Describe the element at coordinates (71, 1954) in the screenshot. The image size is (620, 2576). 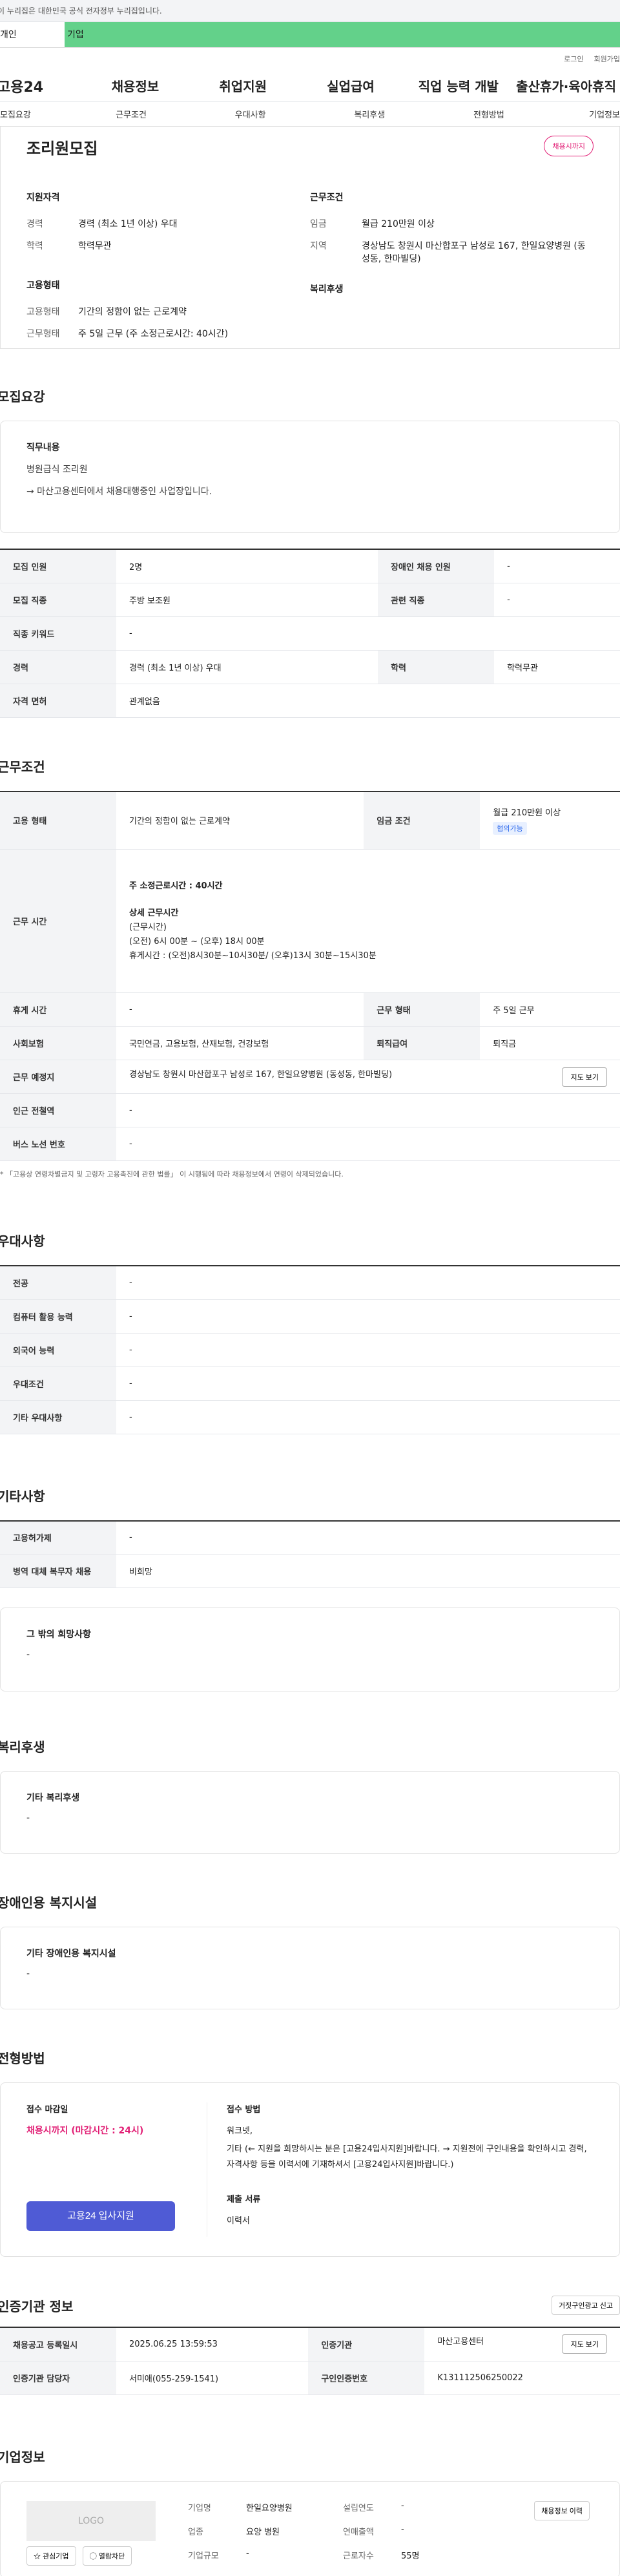
I see `disabled-heading: 기타 장애인용 복지시설` at that location.